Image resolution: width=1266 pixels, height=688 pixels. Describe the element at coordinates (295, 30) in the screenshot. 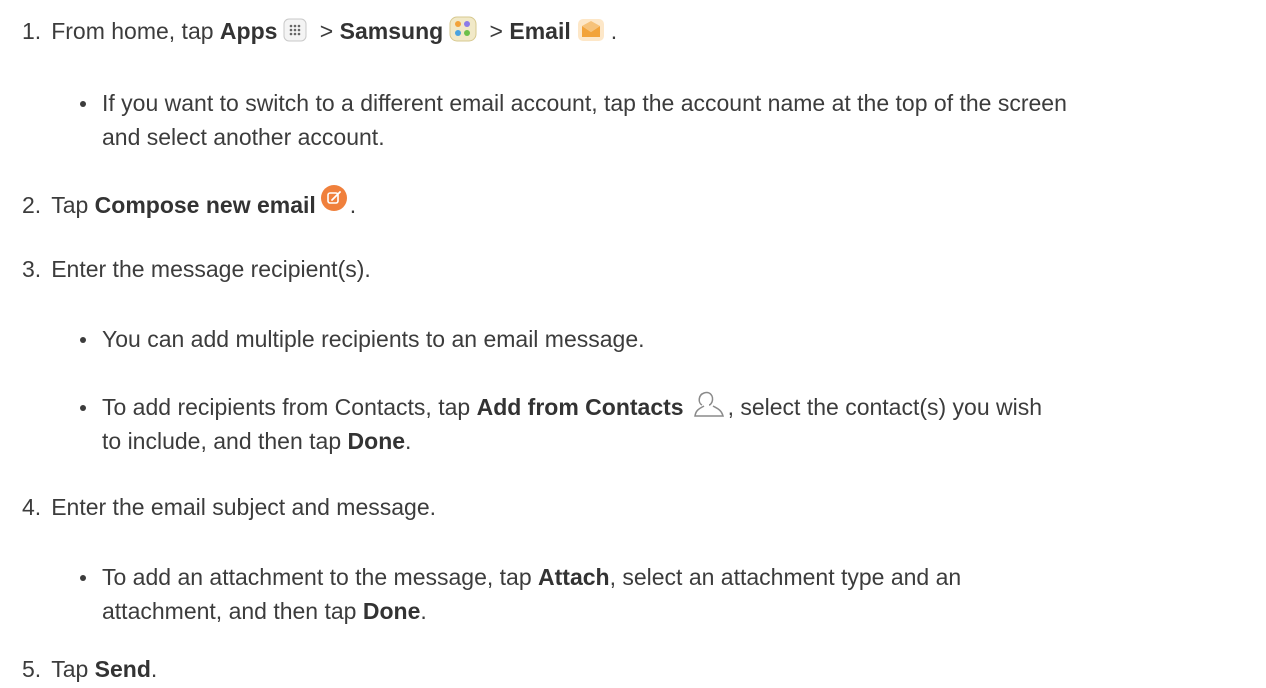

I see `apps-grid-icon` at that location.